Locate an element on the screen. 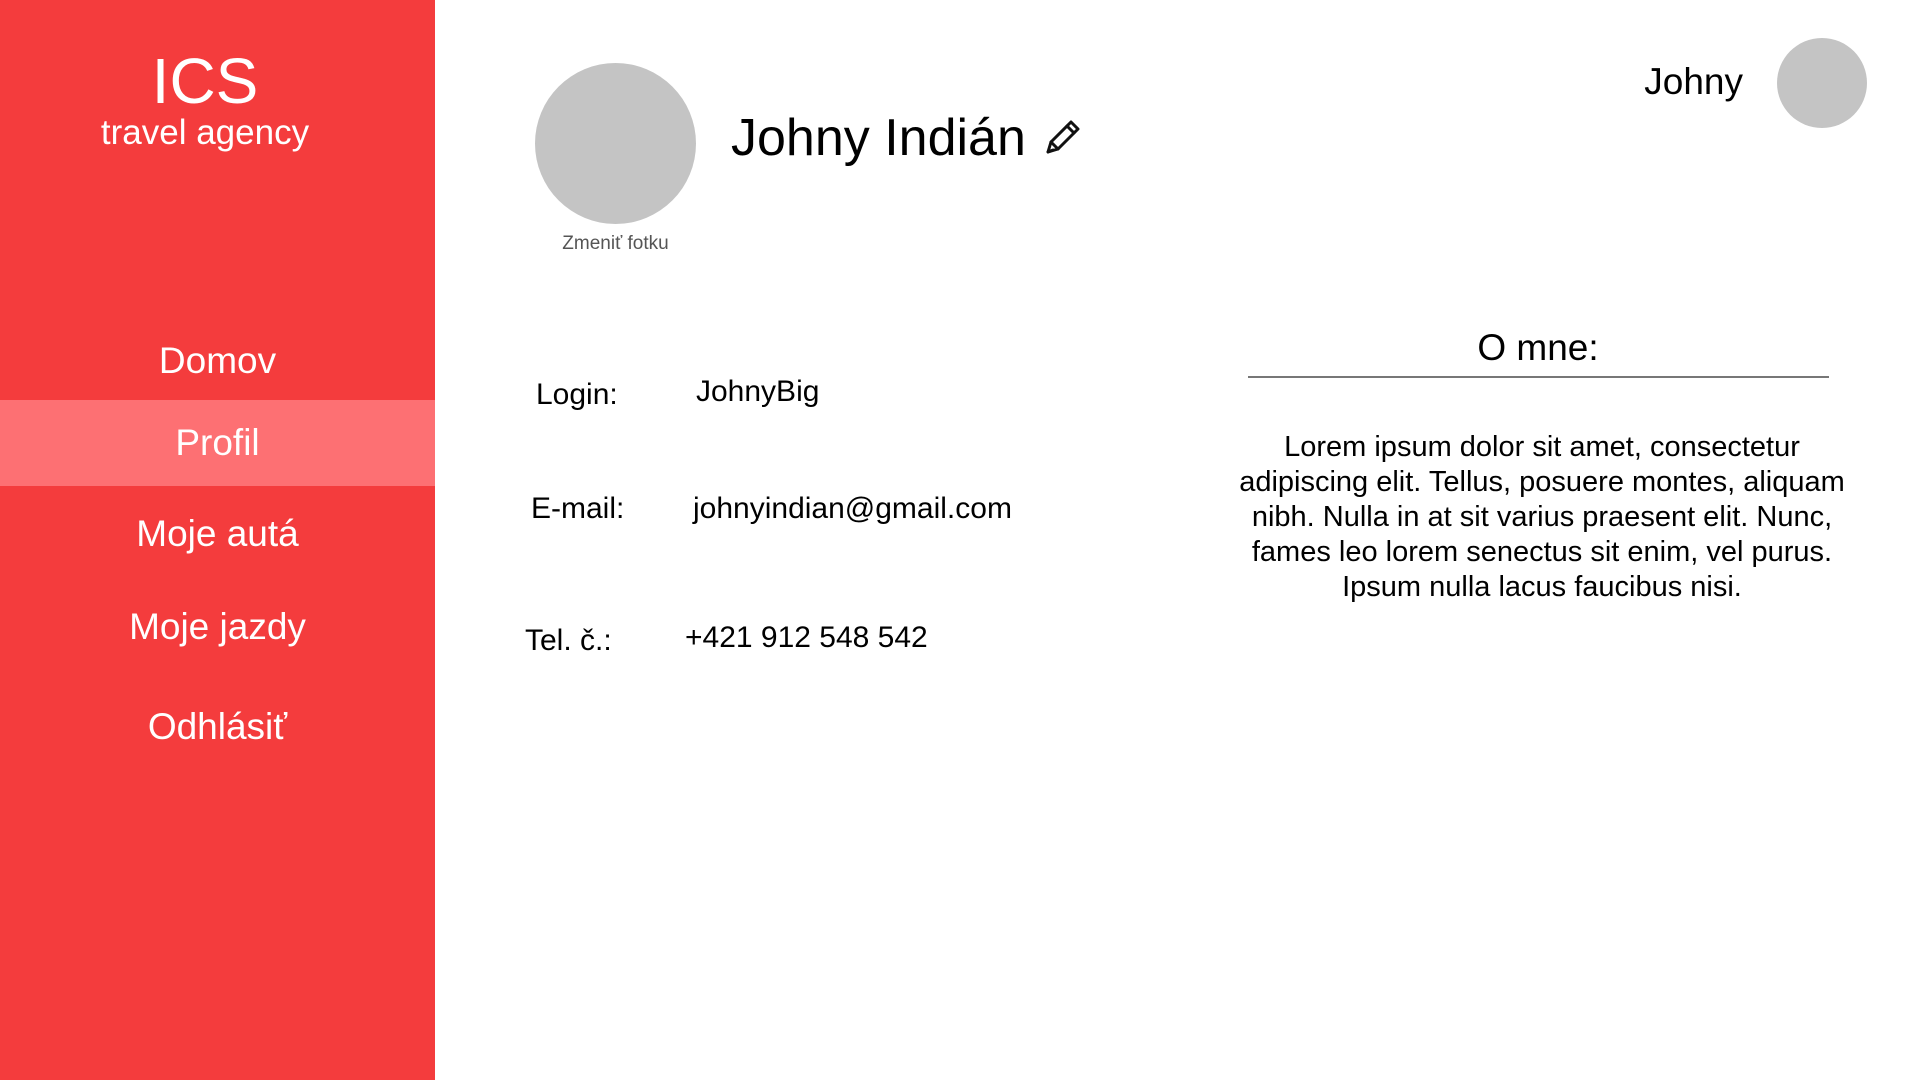 The width and height of the screenshot is (1920, 1080). brand-title: ICS is located at coordinates (205, 81).